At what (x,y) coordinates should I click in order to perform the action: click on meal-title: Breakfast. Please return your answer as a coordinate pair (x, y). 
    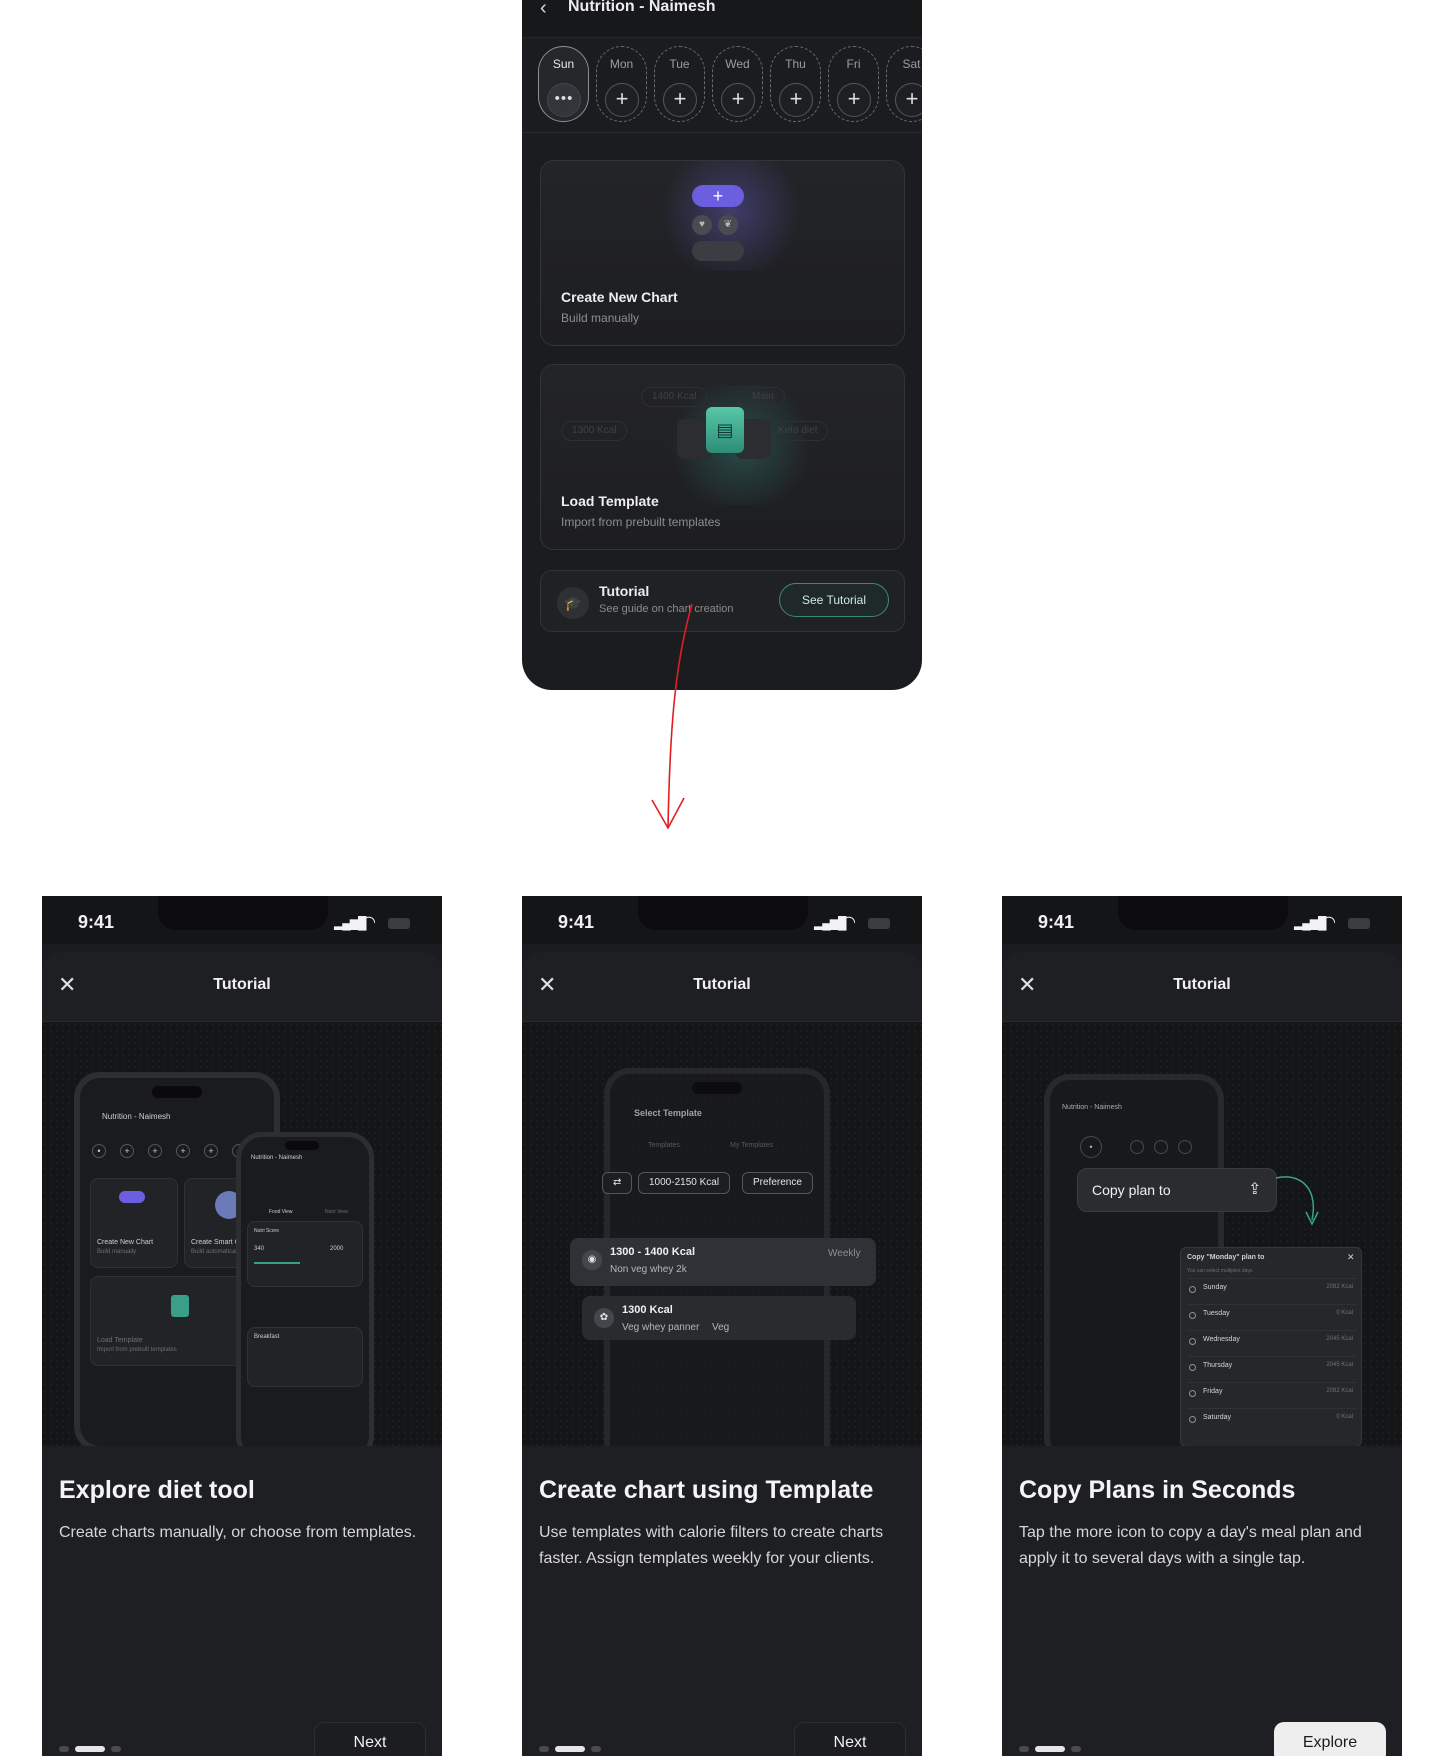
    Looking at the image, I should click on (267, 1337).